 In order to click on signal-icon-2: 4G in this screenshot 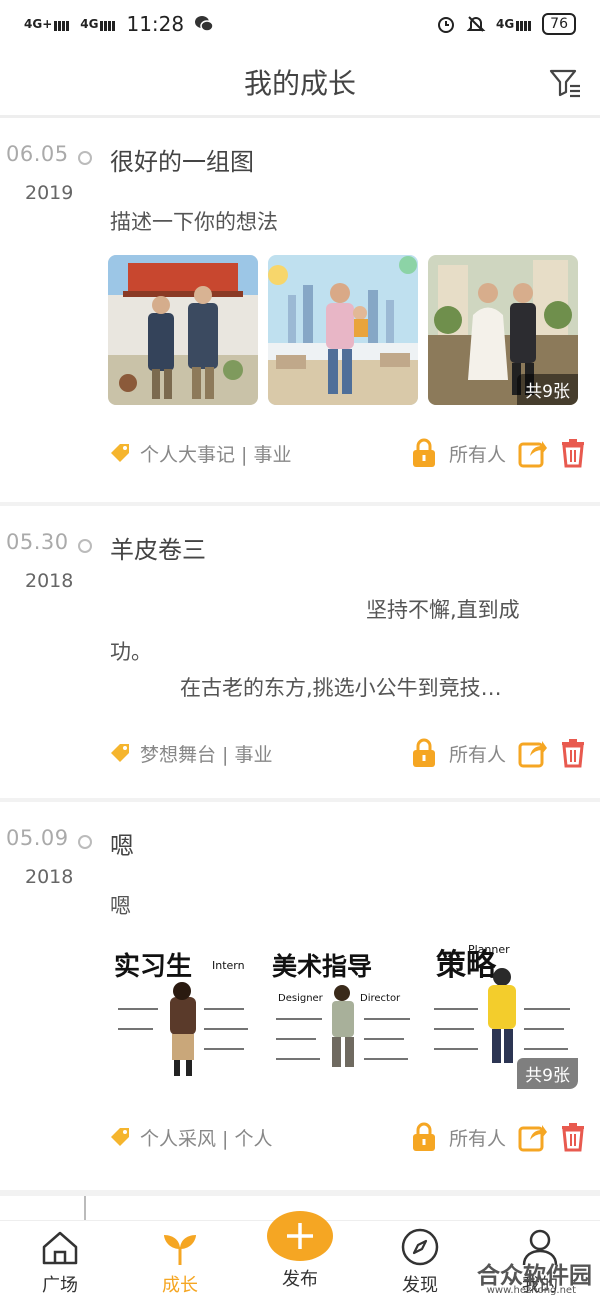, I will do `click(98, 24)`.